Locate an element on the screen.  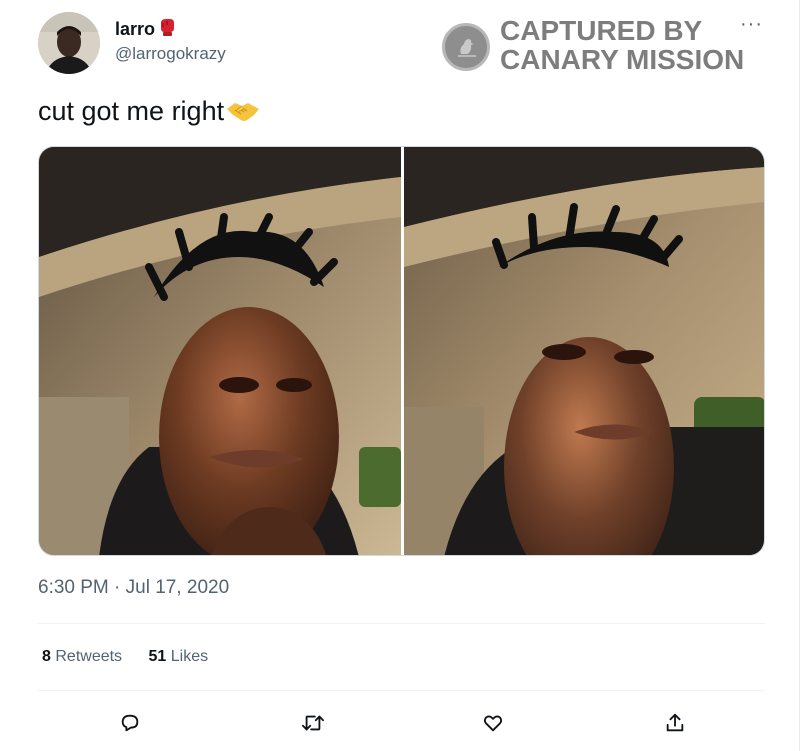
like-icon is located at coordinates (493, 723).